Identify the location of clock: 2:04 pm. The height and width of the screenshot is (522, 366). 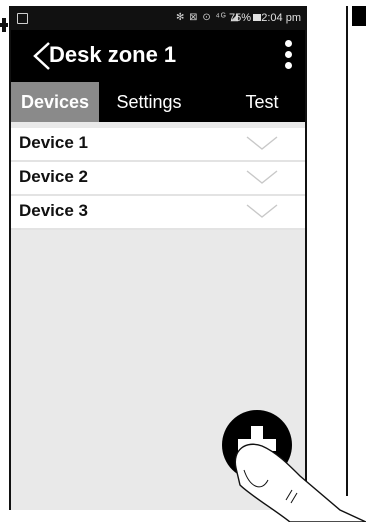
(281, 18).